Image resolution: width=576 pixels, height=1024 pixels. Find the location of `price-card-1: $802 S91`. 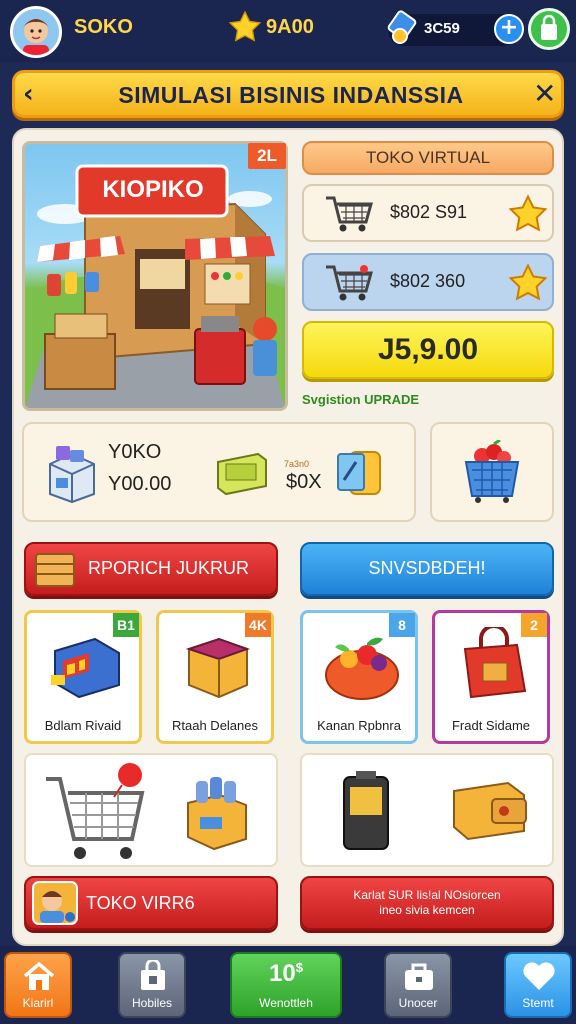

price-card-1: $802 S91 is located at coordinates (428, 213).